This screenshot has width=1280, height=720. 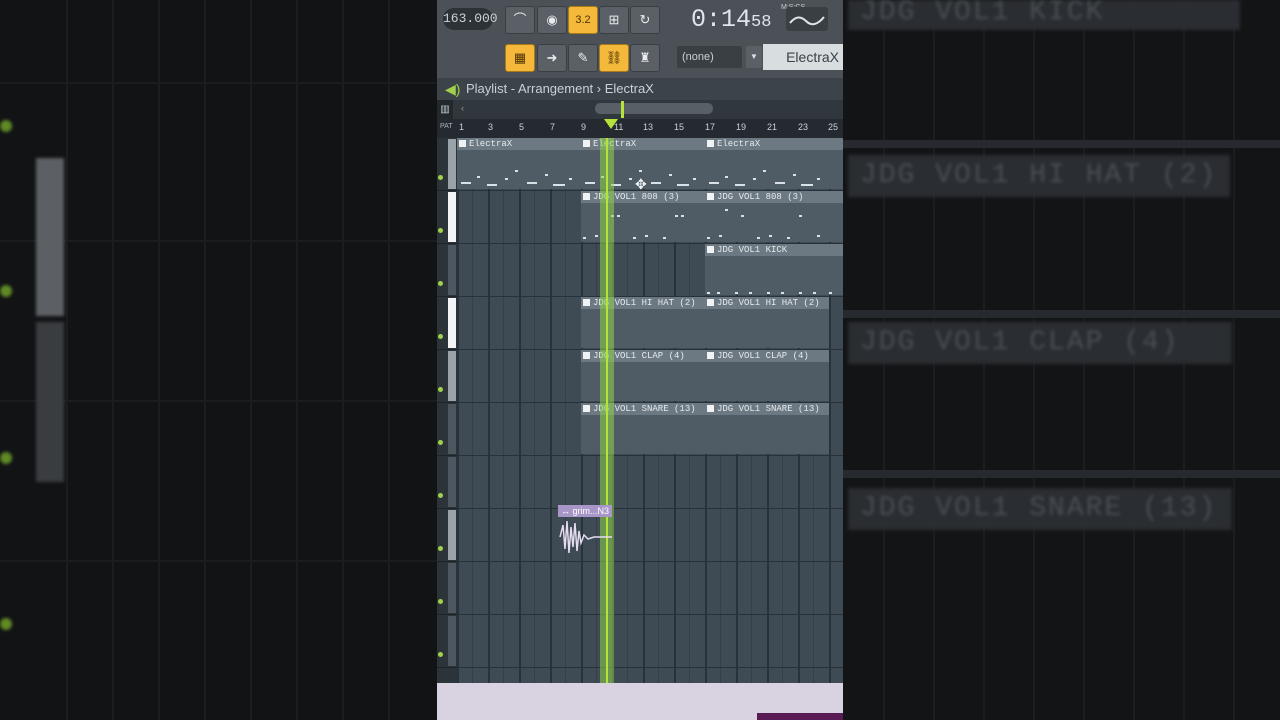 What do you see at coordinates (768, 409) in the screenshot?
I see `clip-label: JDG VOL1 SNARE (13)` at bounding box center [768, 409].